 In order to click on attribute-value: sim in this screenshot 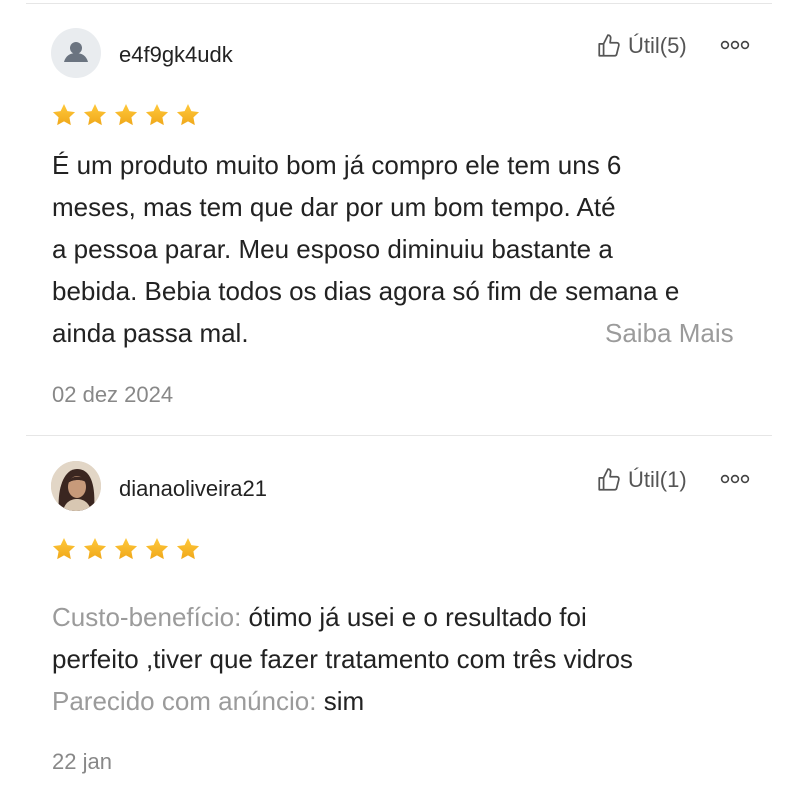, I will do `click(340, 701)`.